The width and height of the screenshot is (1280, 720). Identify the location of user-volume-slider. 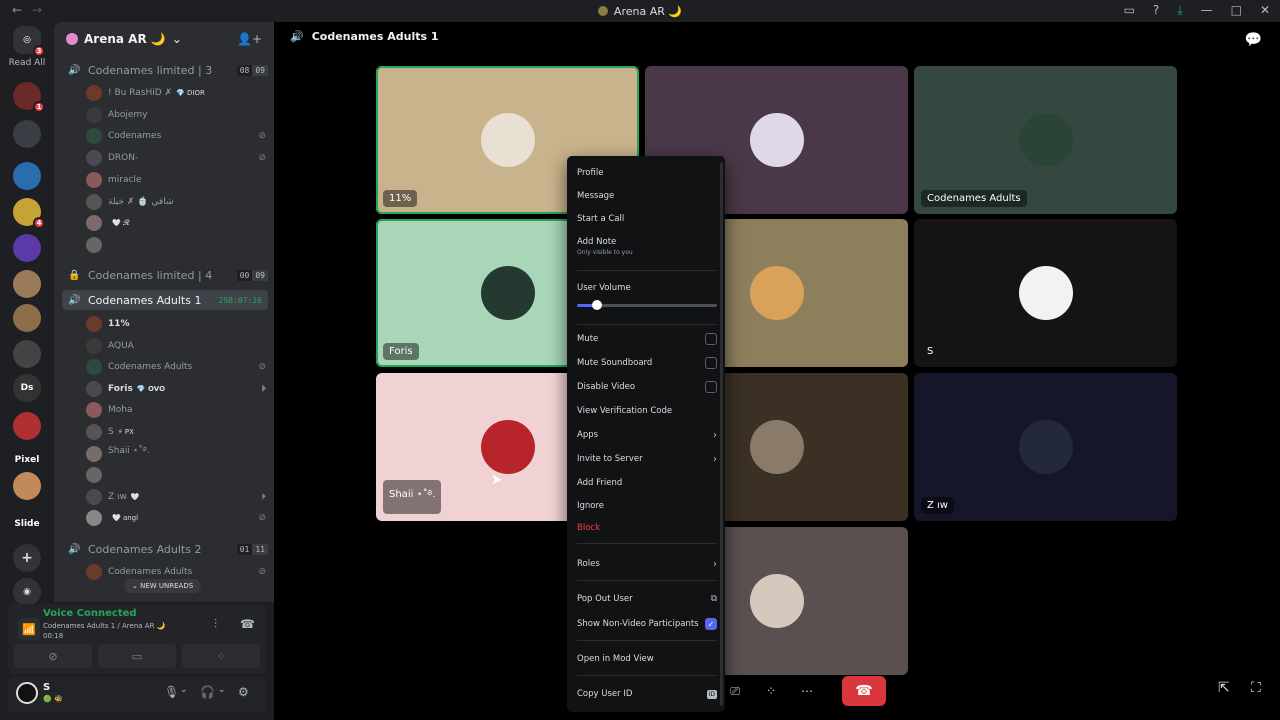
(647, 305).